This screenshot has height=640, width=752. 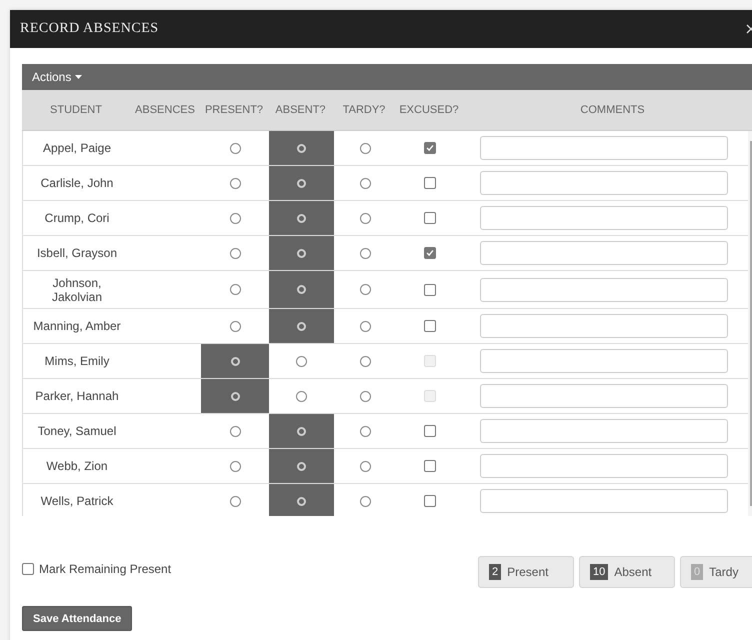 What do you see at coordinates (77, 253) in the screenshot?
I see `student-name: Isbell, Grayson` at bounding box center [77, 253].